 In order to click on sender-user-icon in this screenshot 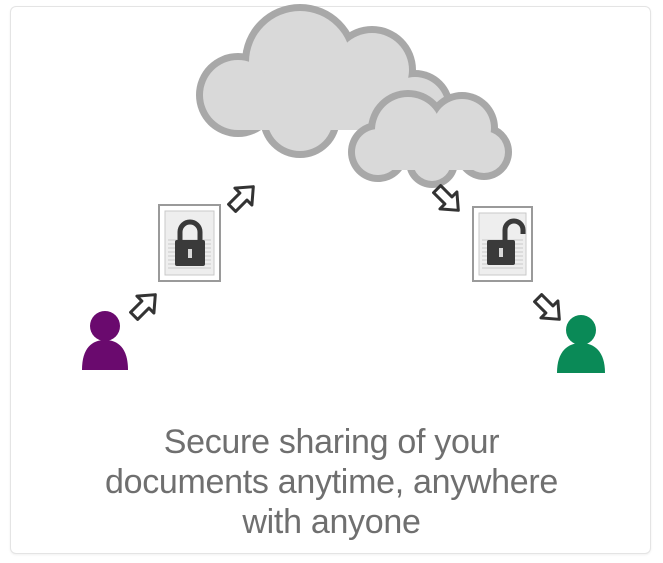, I will do `click(105, 340)`.